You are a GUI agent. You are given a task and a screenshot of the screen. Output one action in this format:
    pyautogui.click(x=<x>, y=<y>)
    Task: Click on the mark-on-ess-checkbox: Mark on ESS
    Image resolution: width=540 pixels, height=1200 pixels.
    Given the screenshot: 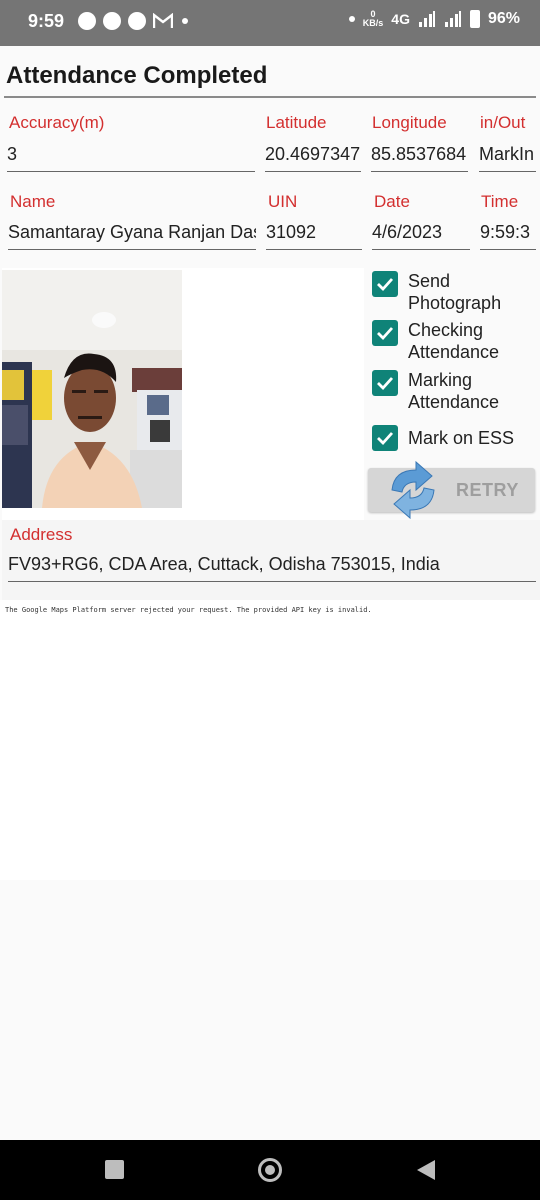 What is the action you would take?
    pyautogui.click(x=443, y=437)
    